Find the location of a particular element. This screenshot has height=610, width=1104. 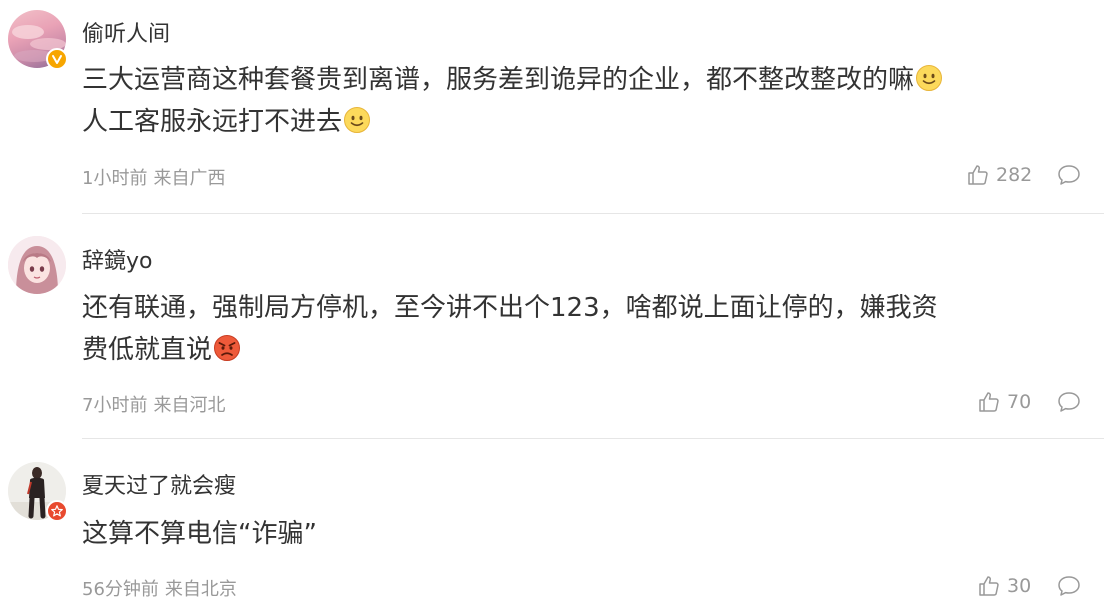

comment-text-line1: 三大运营商这种套餐贵到离谱，服务差到诡异的企业，都不整改整改的嘛 is located at coordinates (498, 80).